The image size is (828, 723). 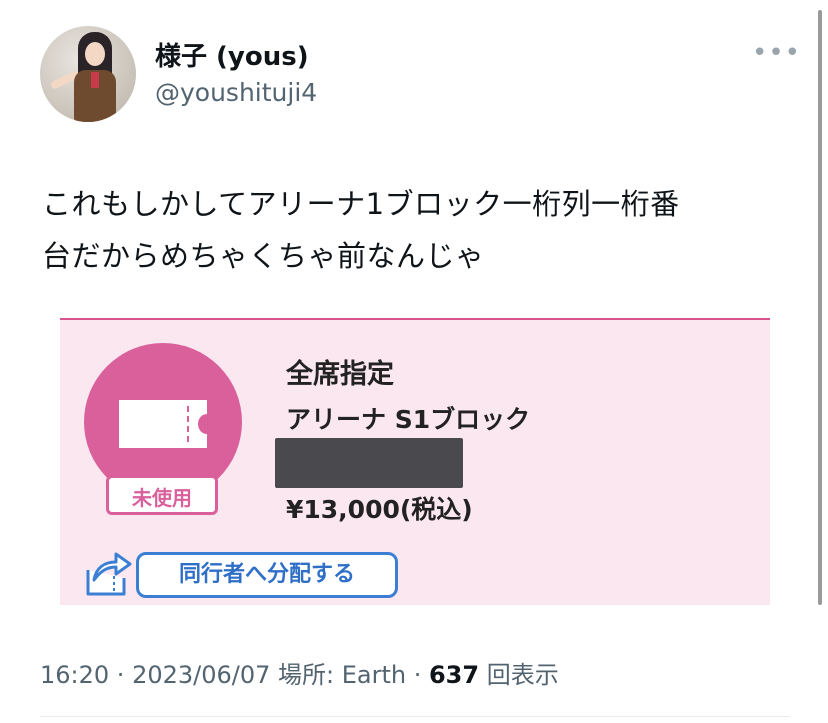 What do you see at coordinates (776, 53) in the screenshot?
I see `more-horizontal-icon: •••` at bounding box center [776, 53].